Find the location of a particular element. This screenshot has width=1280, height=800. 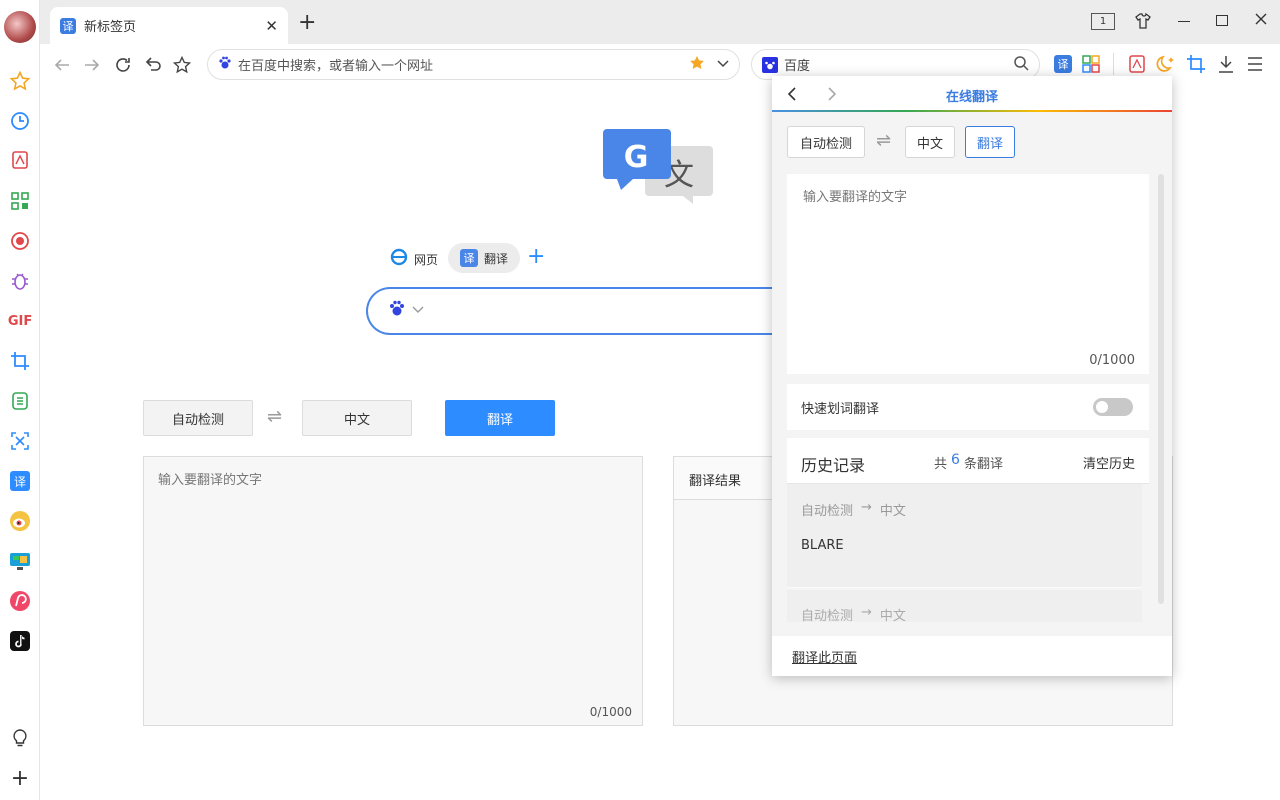

translate-icon: 译 is located at coordinates (20, 481).